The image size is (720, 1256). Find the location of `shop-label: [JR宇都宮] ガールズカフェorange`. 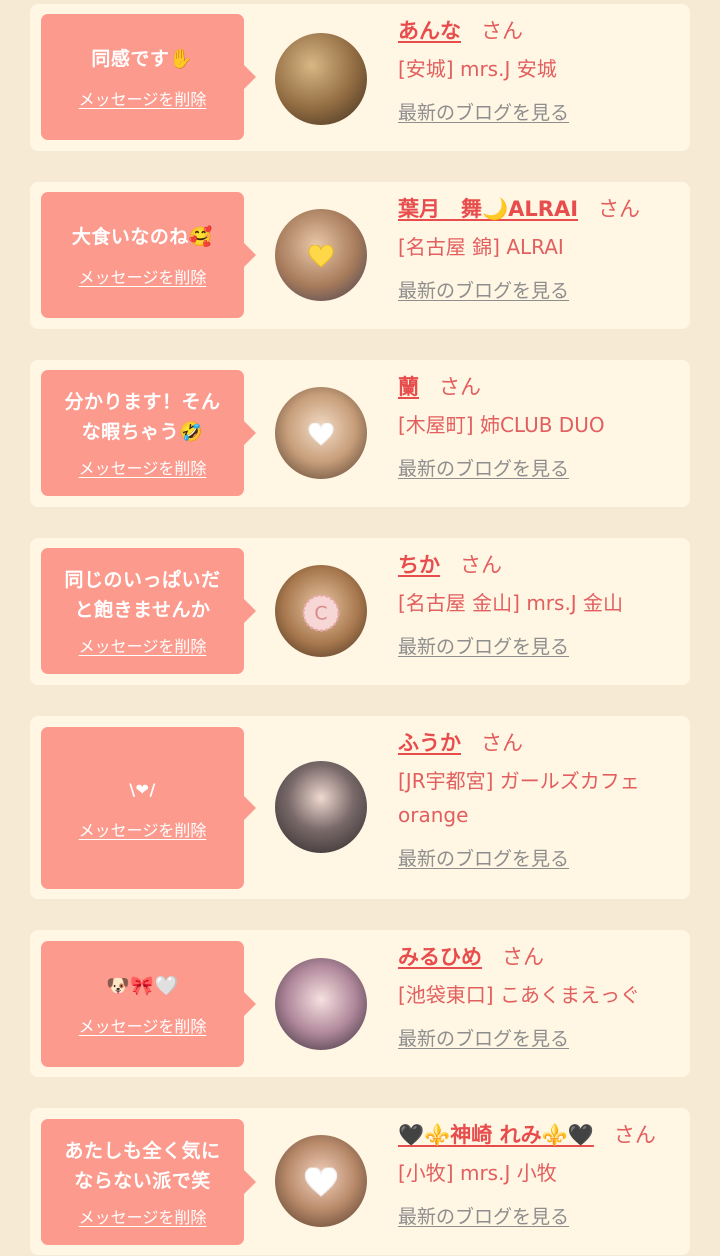

shop-label: [JR宇都宮] ガールズカフェorange is located at coordinates (519, 798).